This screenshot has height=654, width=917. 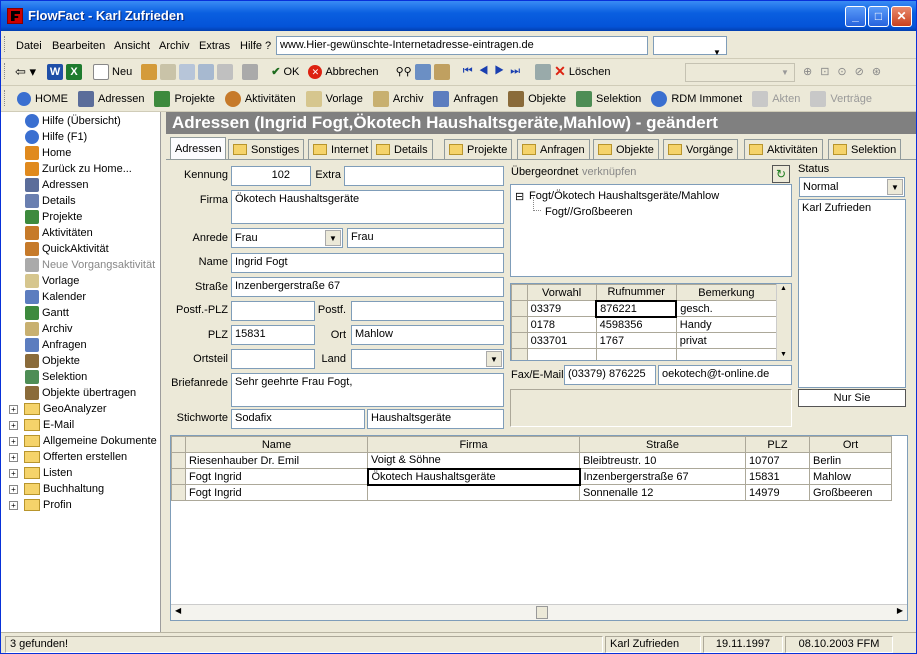 I want to click on people-icon, so click(x=250, y=71).